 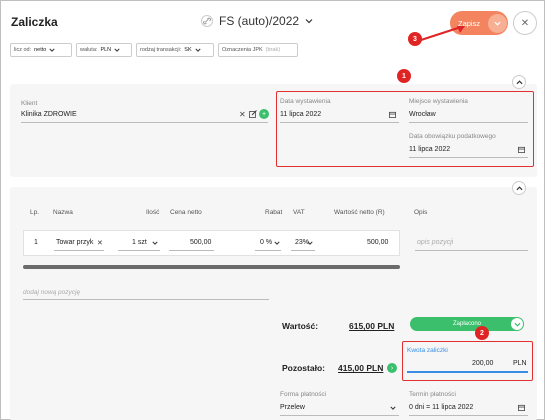 I want to click on advance-amount-field: 200,00, so click(x=482, y=363).